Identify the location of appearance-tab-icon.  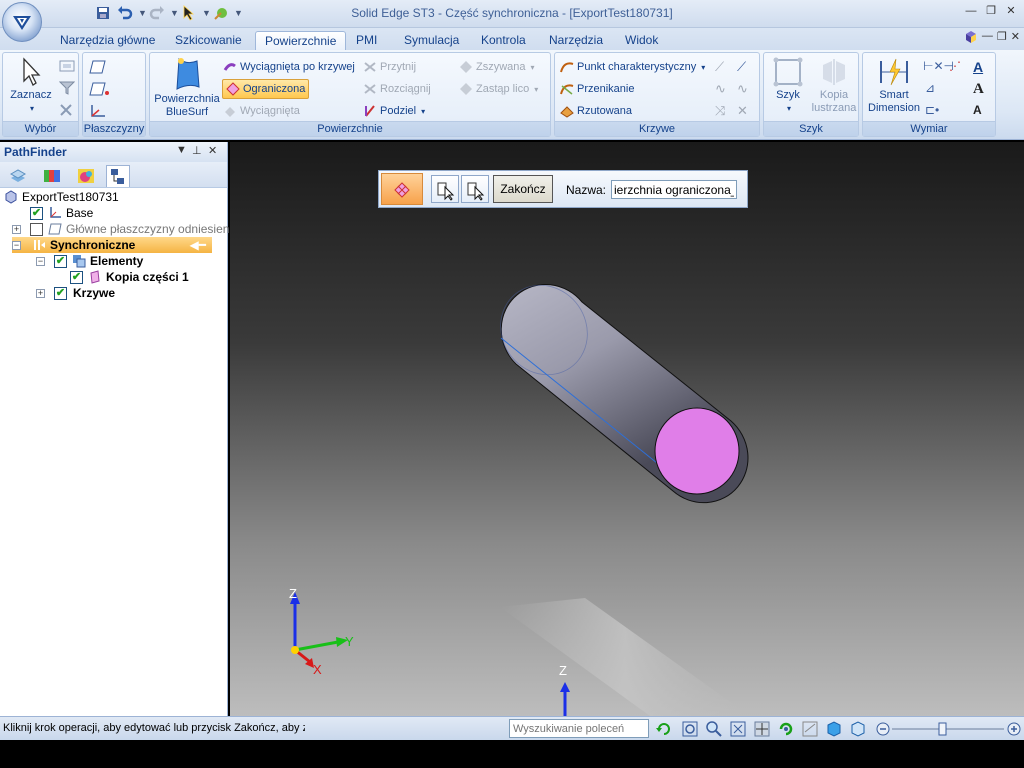
(86, 176).